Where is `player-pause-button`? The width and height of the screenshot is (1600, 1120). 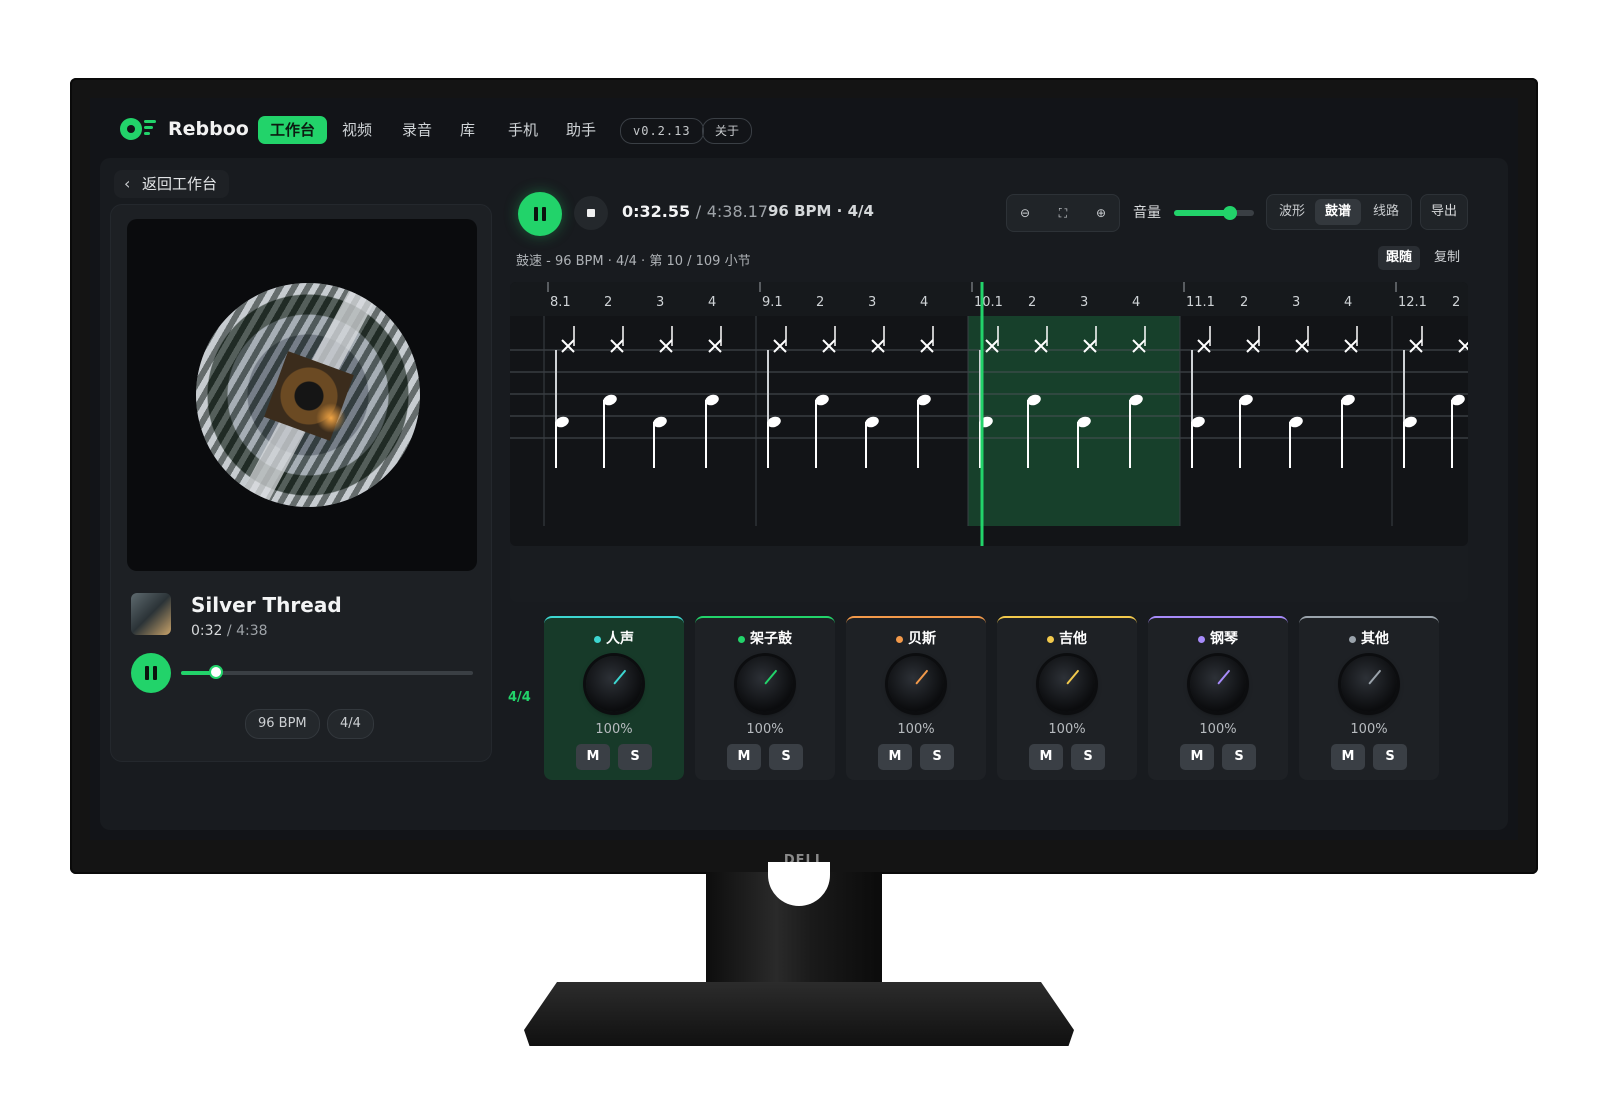
player-pause-button is located at coordinates (151, 673).